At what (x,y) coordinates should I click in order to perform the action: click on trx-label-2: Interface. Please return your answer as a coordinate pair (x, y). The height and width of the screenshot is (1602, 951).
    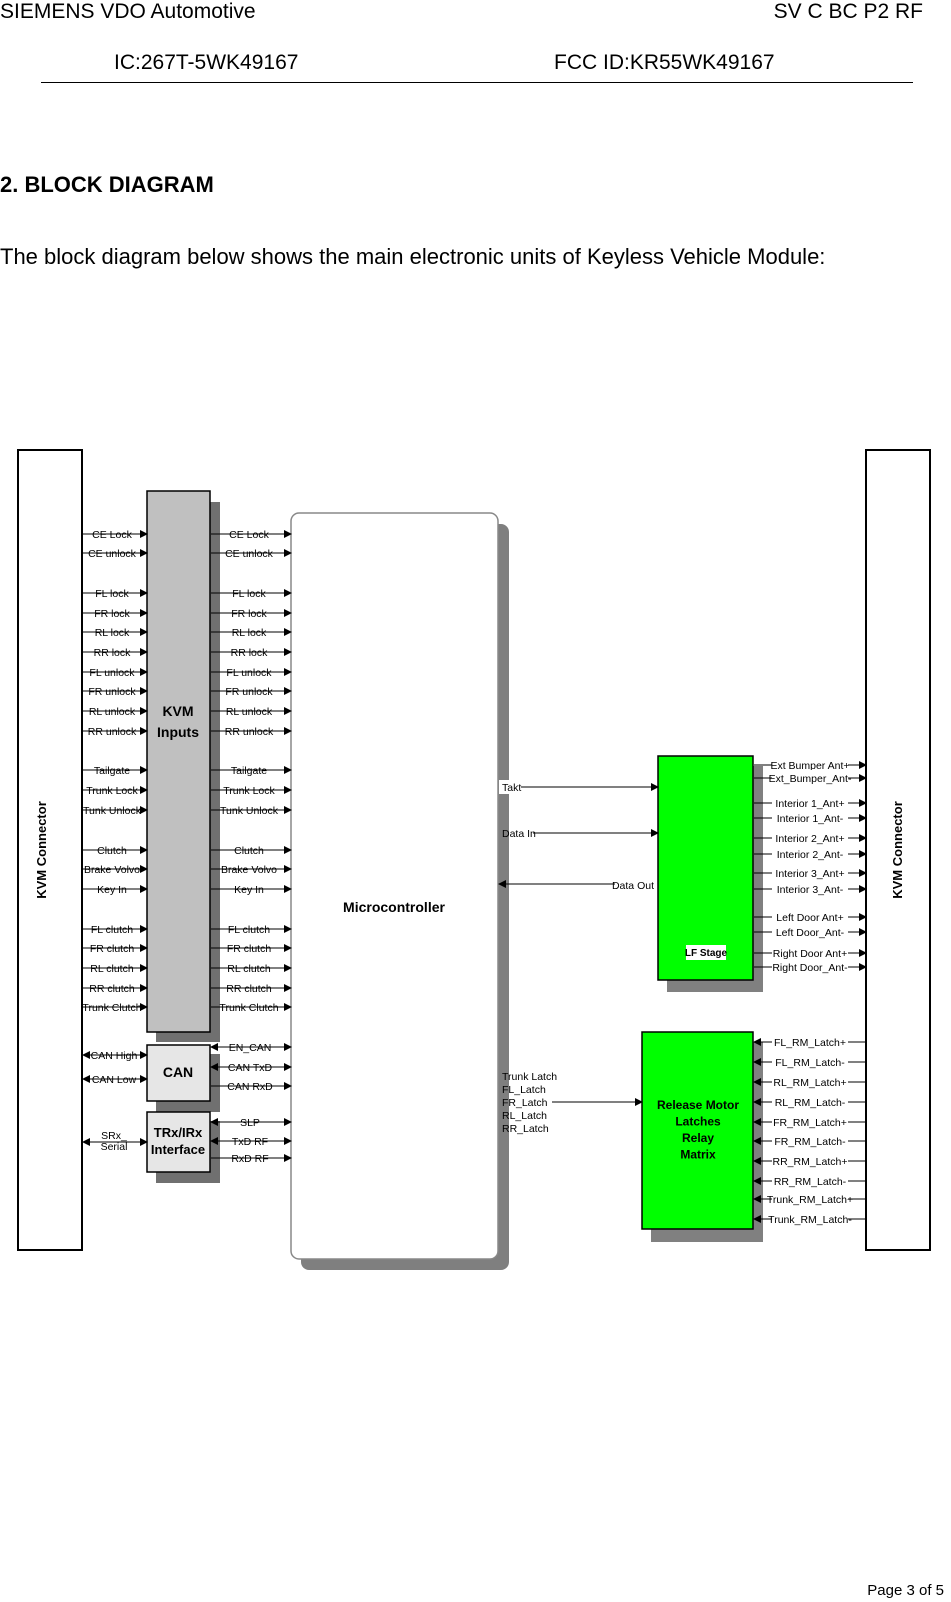
    Looking at the image, I should click on (178, 1149).